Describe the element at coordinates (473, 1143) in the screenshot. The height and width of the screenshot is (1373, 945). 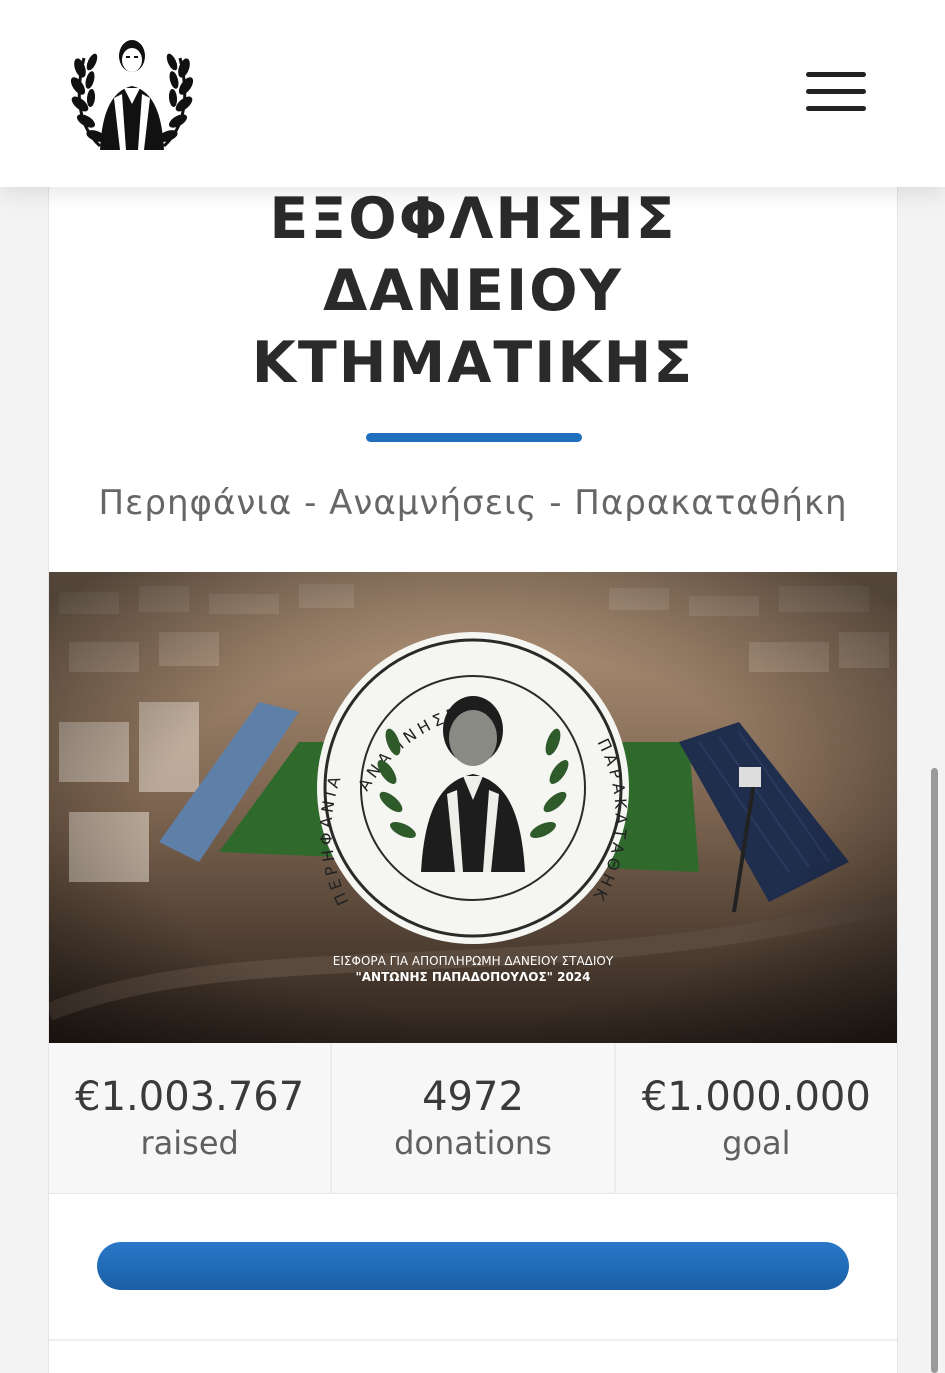
I see `stat-donations-label: donations` at that location.